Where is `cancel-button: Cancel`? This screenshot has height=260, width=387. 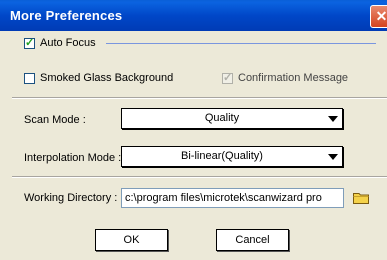 cancel-button: Cancel is located at coordinates (252, 240).